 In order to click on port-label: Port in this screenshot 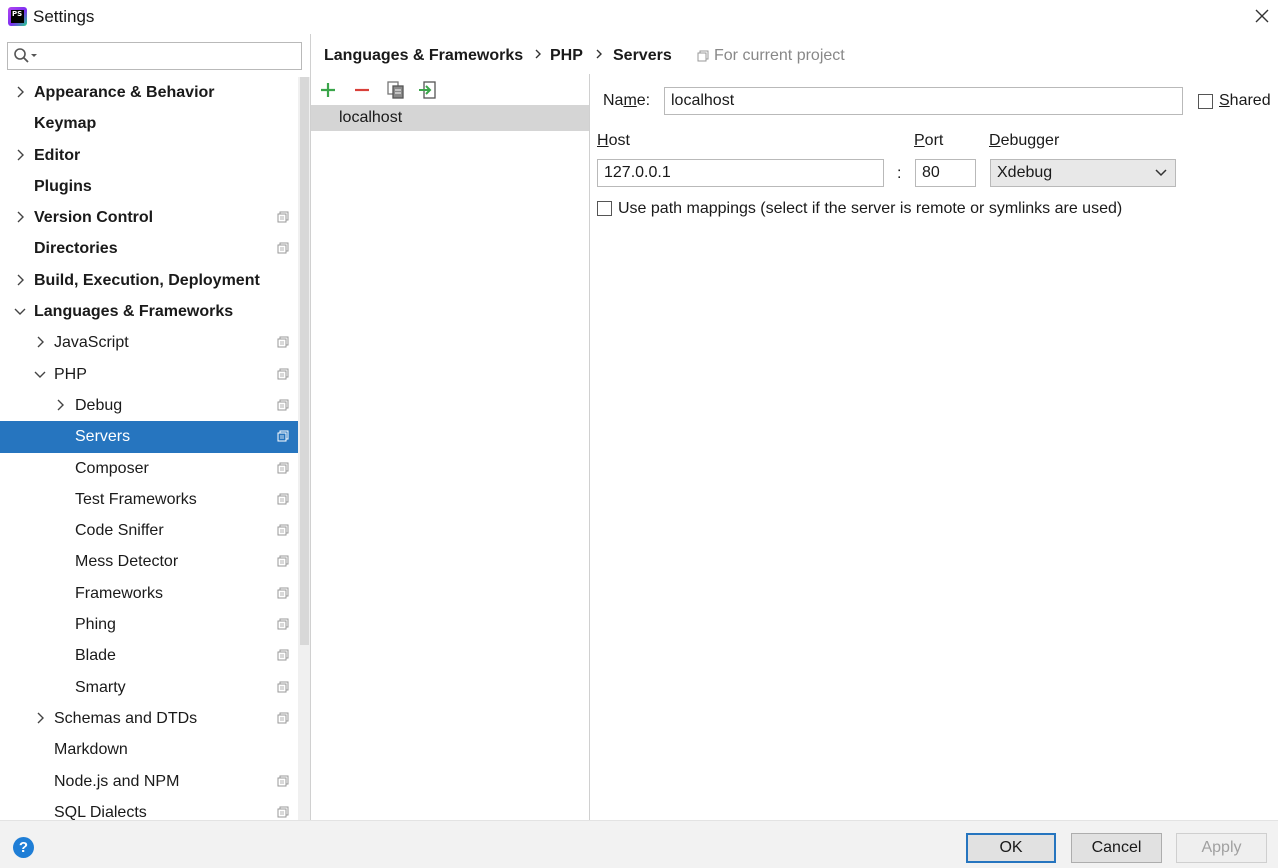, I will do `click(929, 140)`.